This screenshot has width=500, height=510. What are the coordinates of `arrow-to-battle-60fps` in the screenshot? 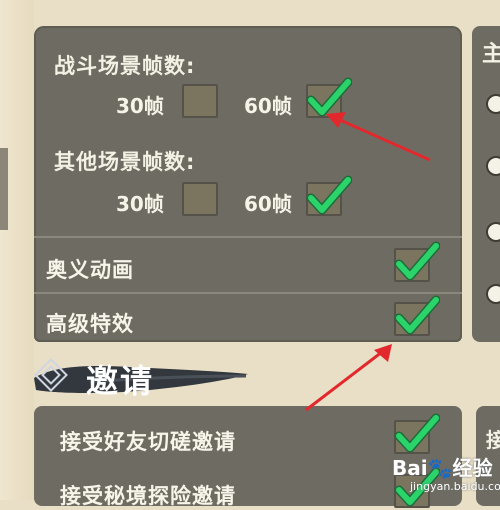 It's located at (378, 137).